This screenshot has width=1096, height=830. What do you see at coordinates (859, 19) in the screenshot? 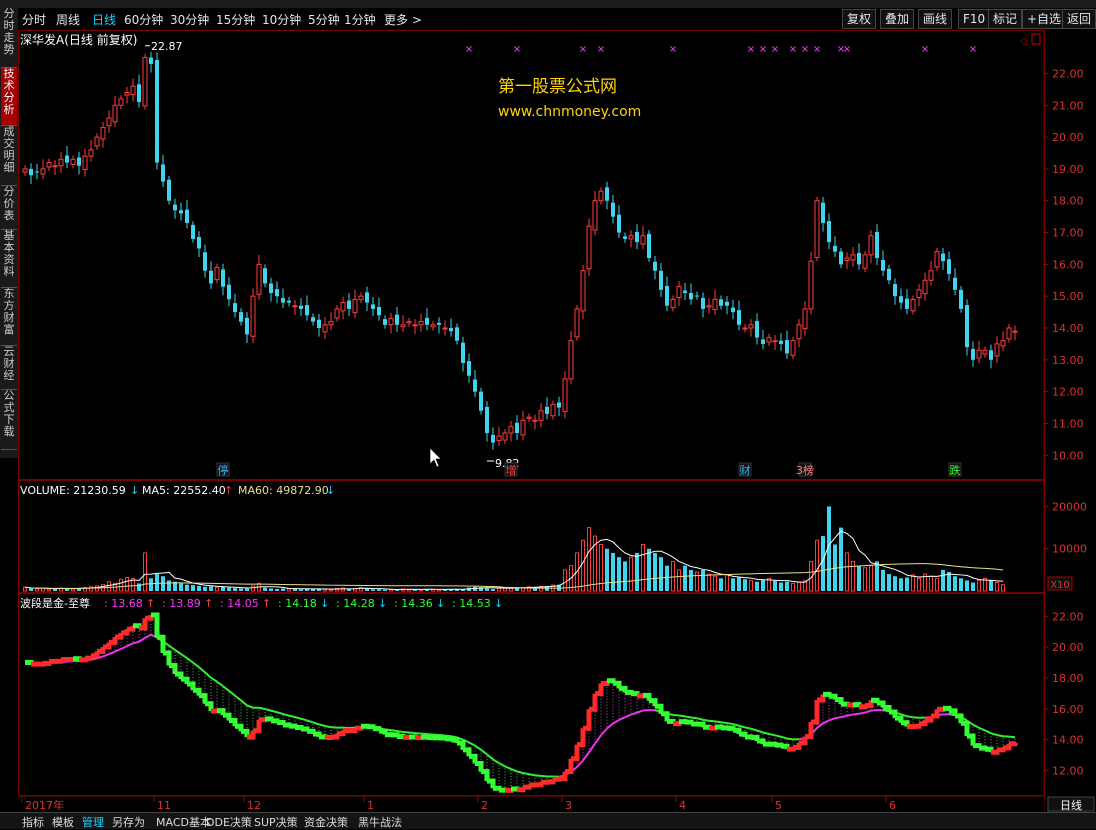
I see `toolbar-button-0: 复权` at bounding box center [859, 19].